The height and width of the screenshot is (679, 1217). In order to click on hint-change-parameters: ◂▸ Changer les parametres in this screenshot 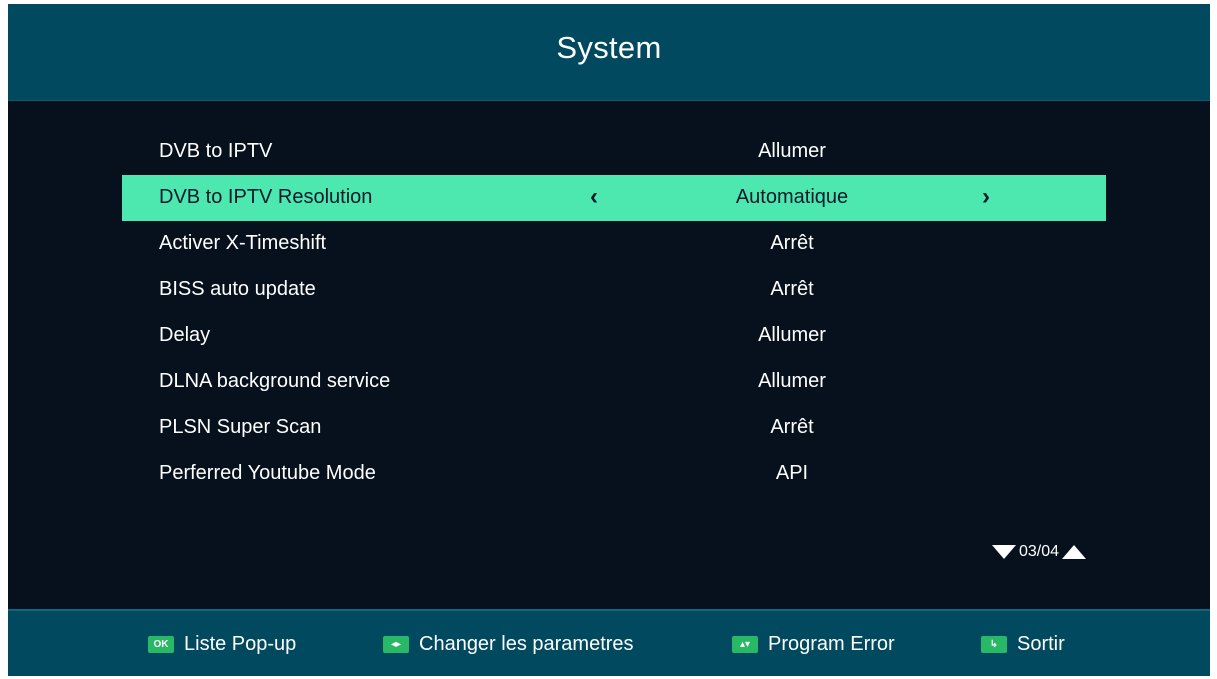, I will do `click(508, 644)`.